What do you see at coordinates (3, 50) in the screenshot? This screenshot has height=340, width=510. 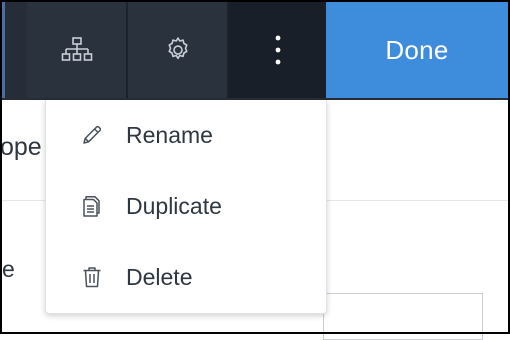 I see `toolbar-edge` at bounding box center [3, 50].